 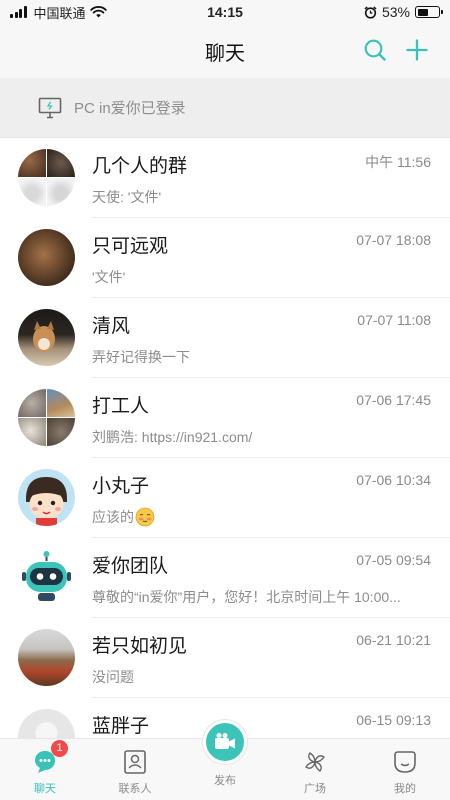 I want to click on tab-contacts: 联系人, so click(x=135, y=769).